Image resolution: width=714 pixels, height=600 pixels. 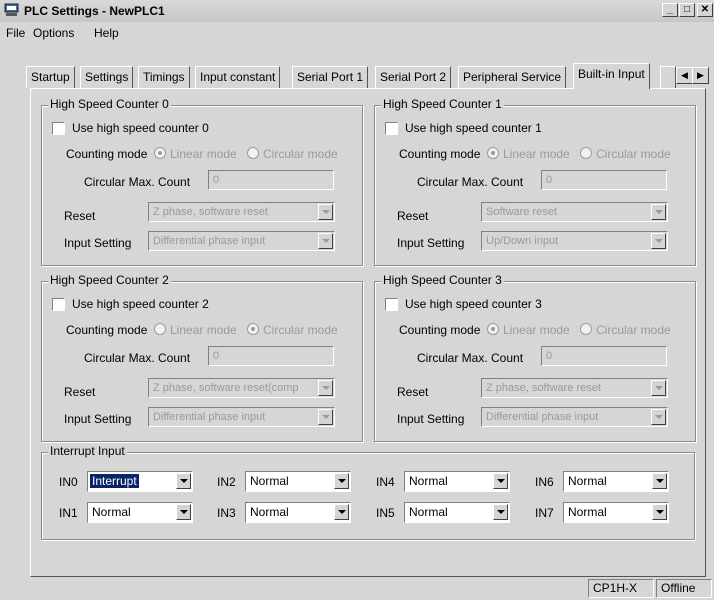 What do you see at coordinates (428, 481) in the screenshot?
I see `interrupt-in4-value: Normal` at bounding box center [428, 481].